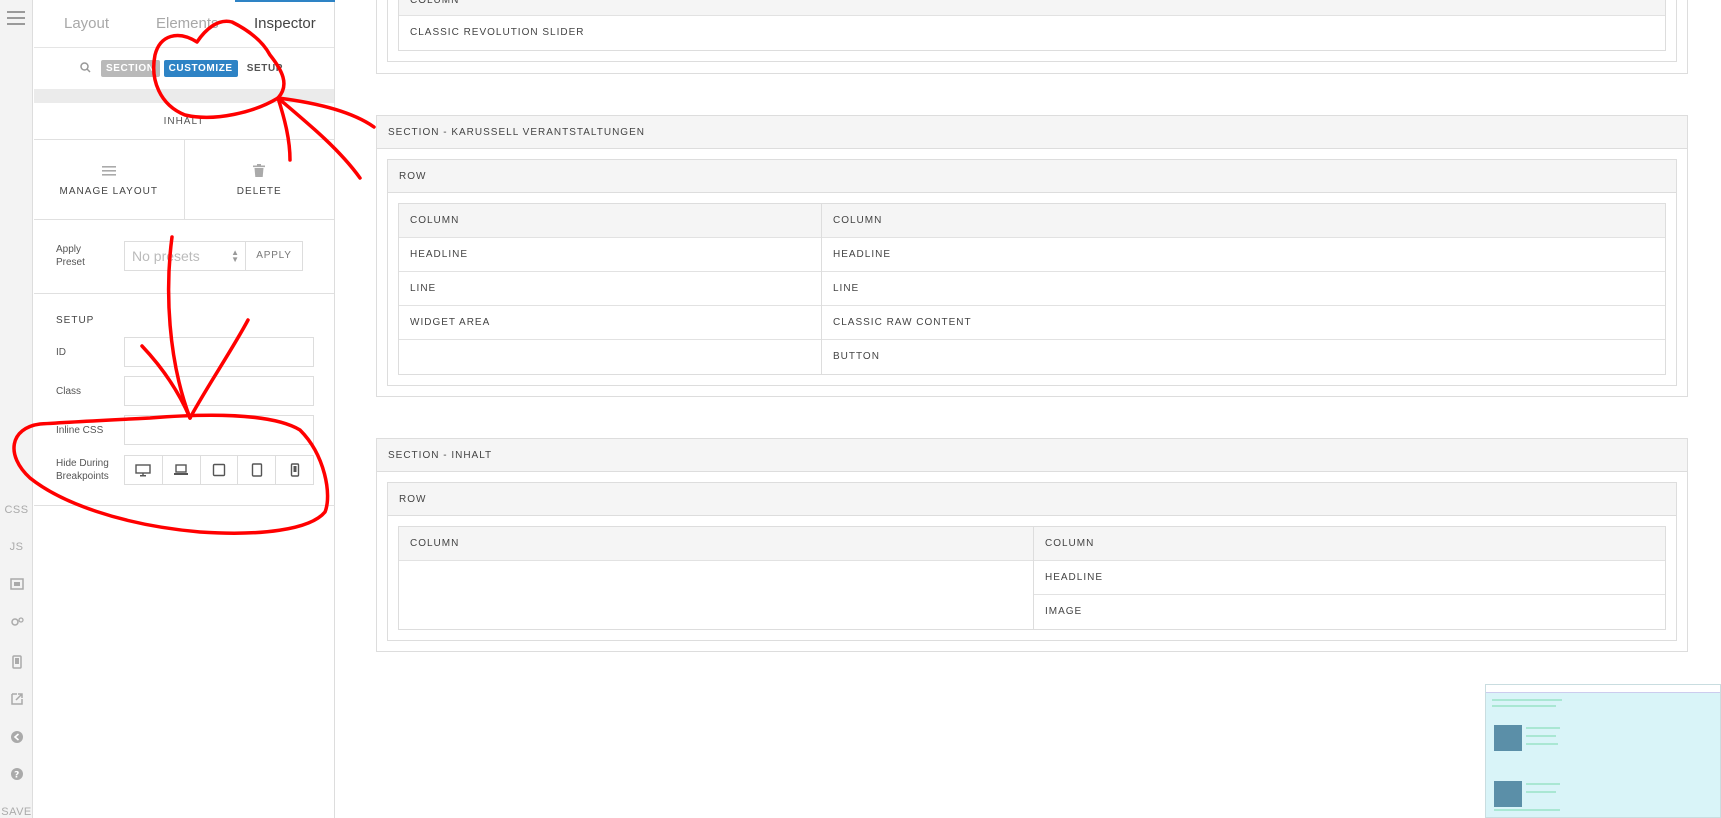 The width and height of the screenshot is (1721, 818). I want to click on row: ROW COLUMN . COLUMN HEADLINE IMAGE, so click(1032, 561).